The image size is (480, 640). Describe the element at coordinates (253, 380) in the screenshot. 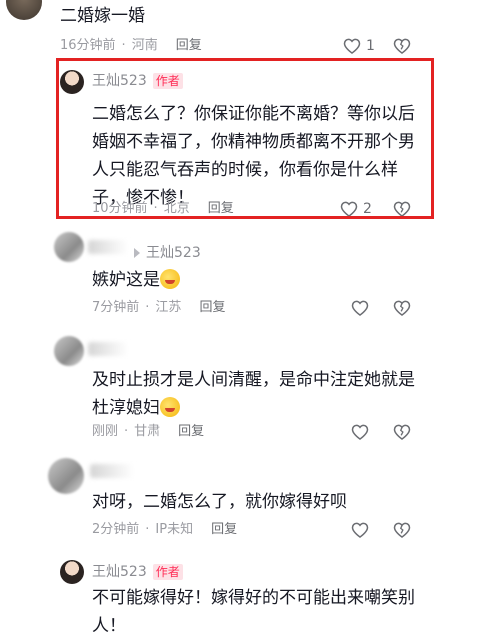

I see `comment-line: 及时止损才是人间清醒，是命中注定她就是` at that location.